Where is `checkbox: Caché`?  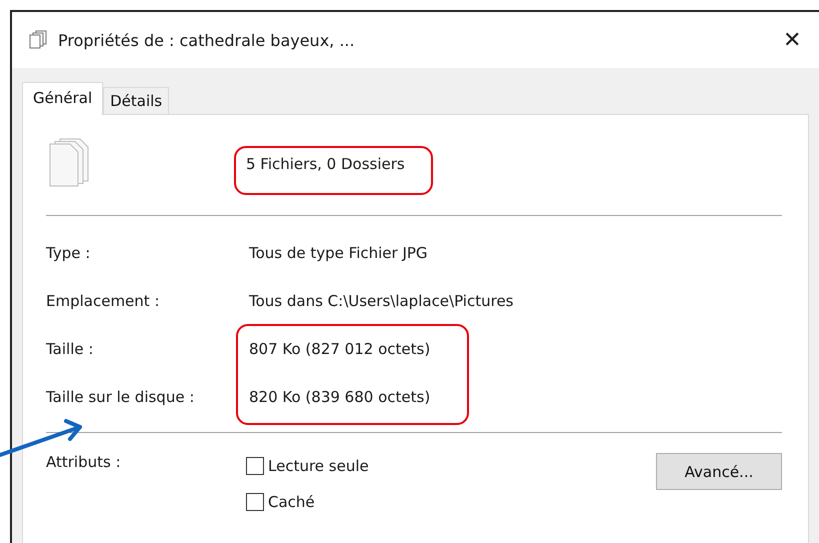
checkbox: Caché is located at coordinates (451, 502).